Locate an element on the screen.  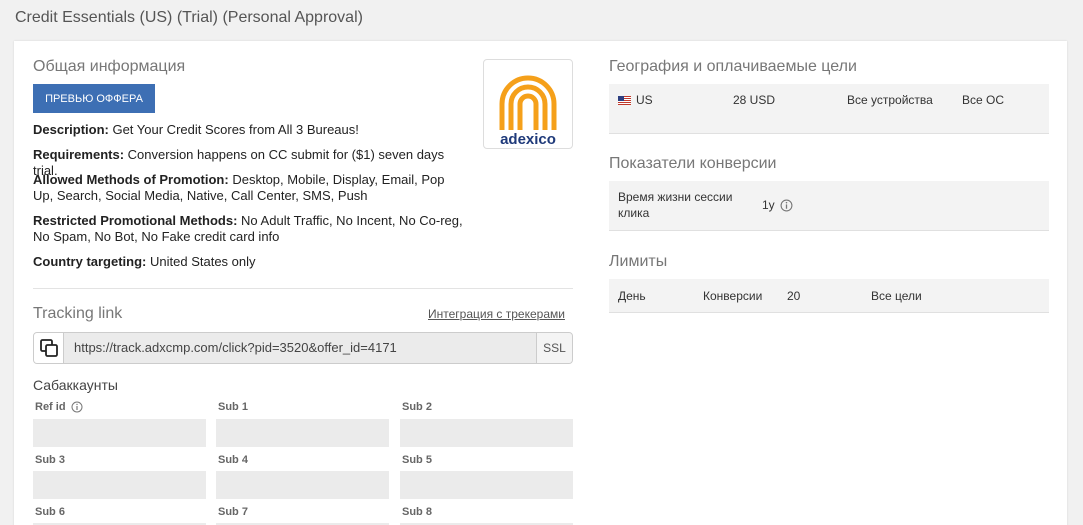
limits-title: Лимиты is located at coordinates (638, 261).